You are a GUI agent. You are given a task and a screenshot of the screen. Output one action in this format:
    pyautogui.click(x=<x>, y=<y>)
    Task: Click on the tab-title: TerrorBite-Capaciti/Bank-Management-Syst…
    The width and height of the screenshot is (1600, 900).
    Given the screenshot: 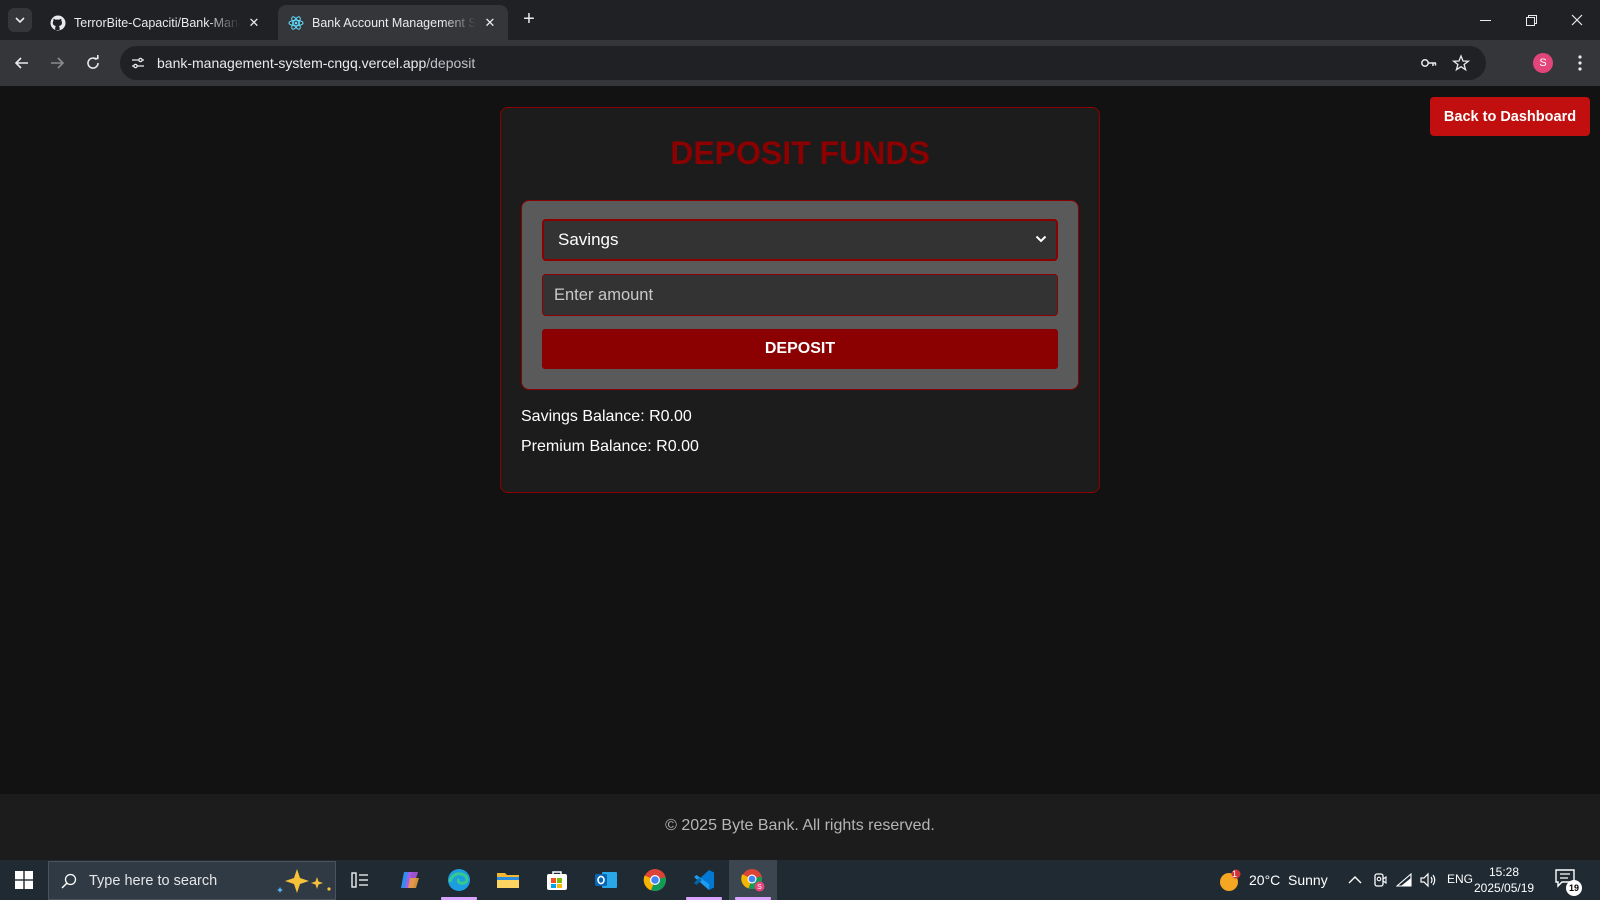 What is the action you would take?
    pyautogui.click(x=157, y=22)
    